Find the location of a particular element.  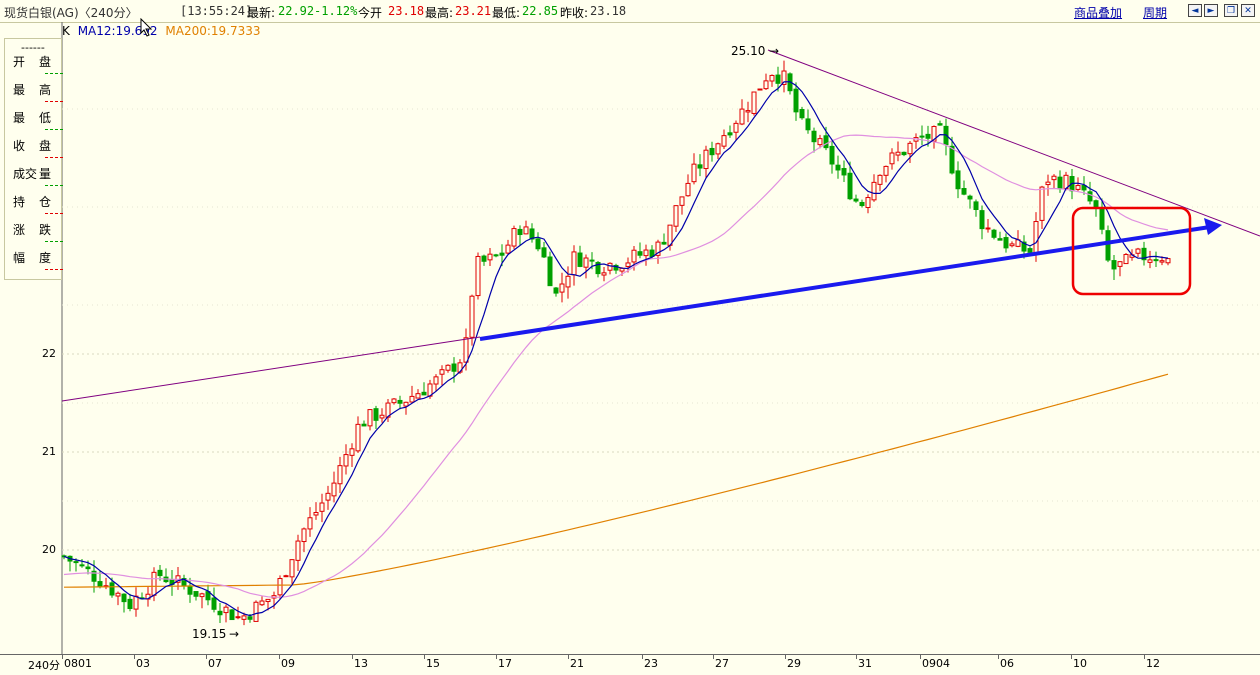

high-annotation: 25.10 is located at coordinates (748, 51).